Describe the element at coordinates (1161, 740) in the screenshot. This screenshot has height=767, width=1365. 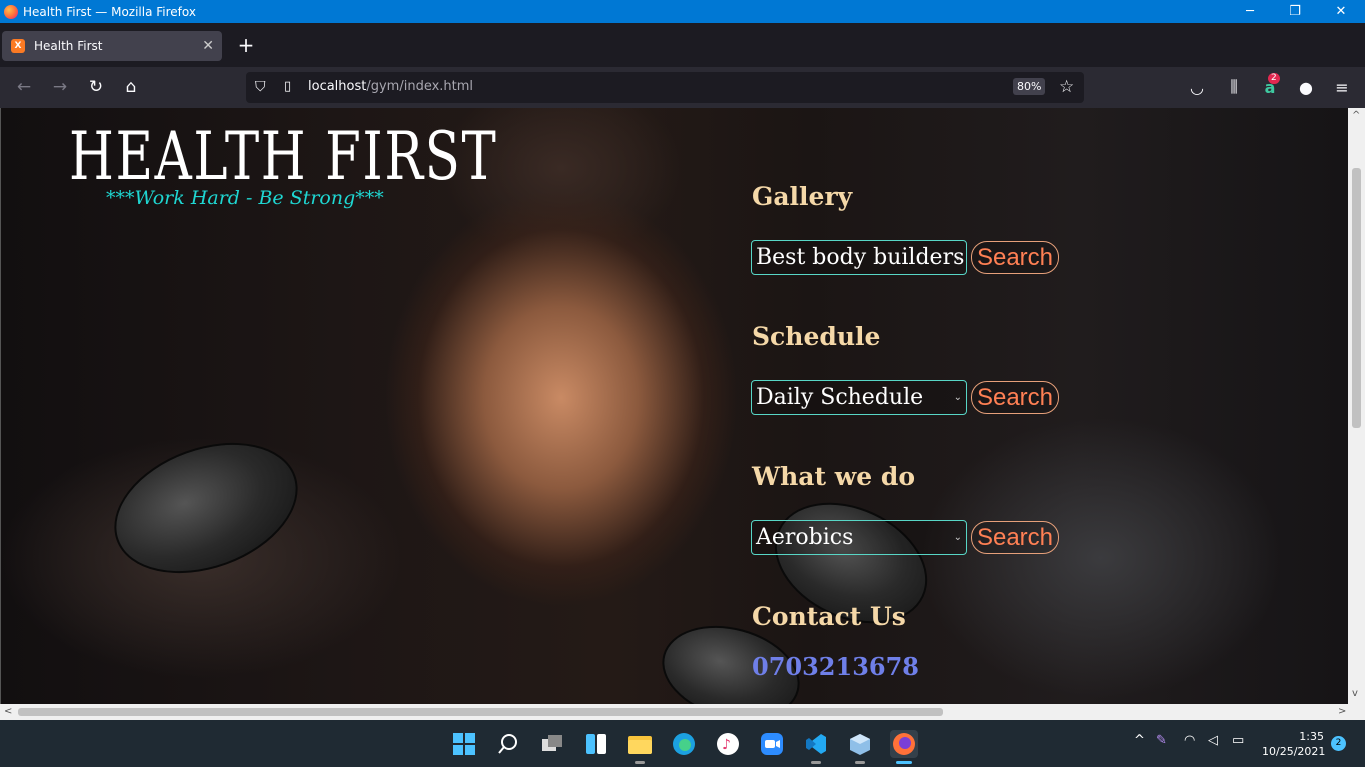
I see `feather-icon: ✎` at that location.